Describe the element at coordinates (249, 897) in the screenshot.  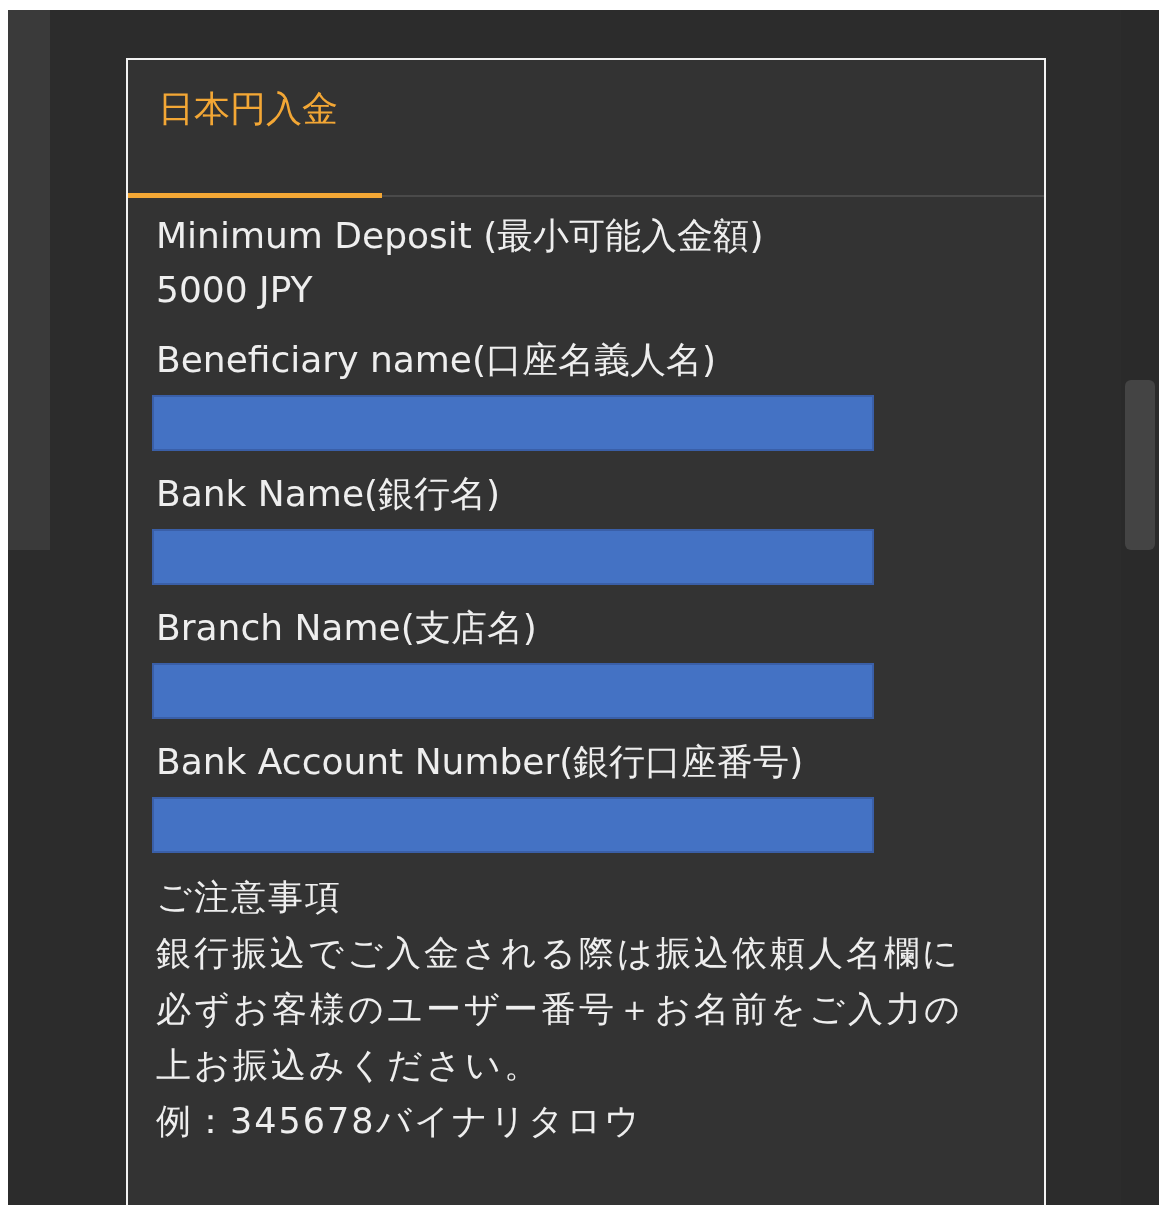
I see `notice-title: ご注意事項` at that location.